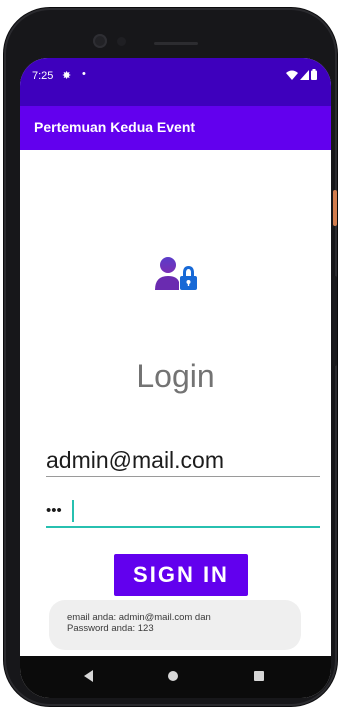 This screenshot has width=339, height=718. I want to click on password-field: •••, so click(183, 511).